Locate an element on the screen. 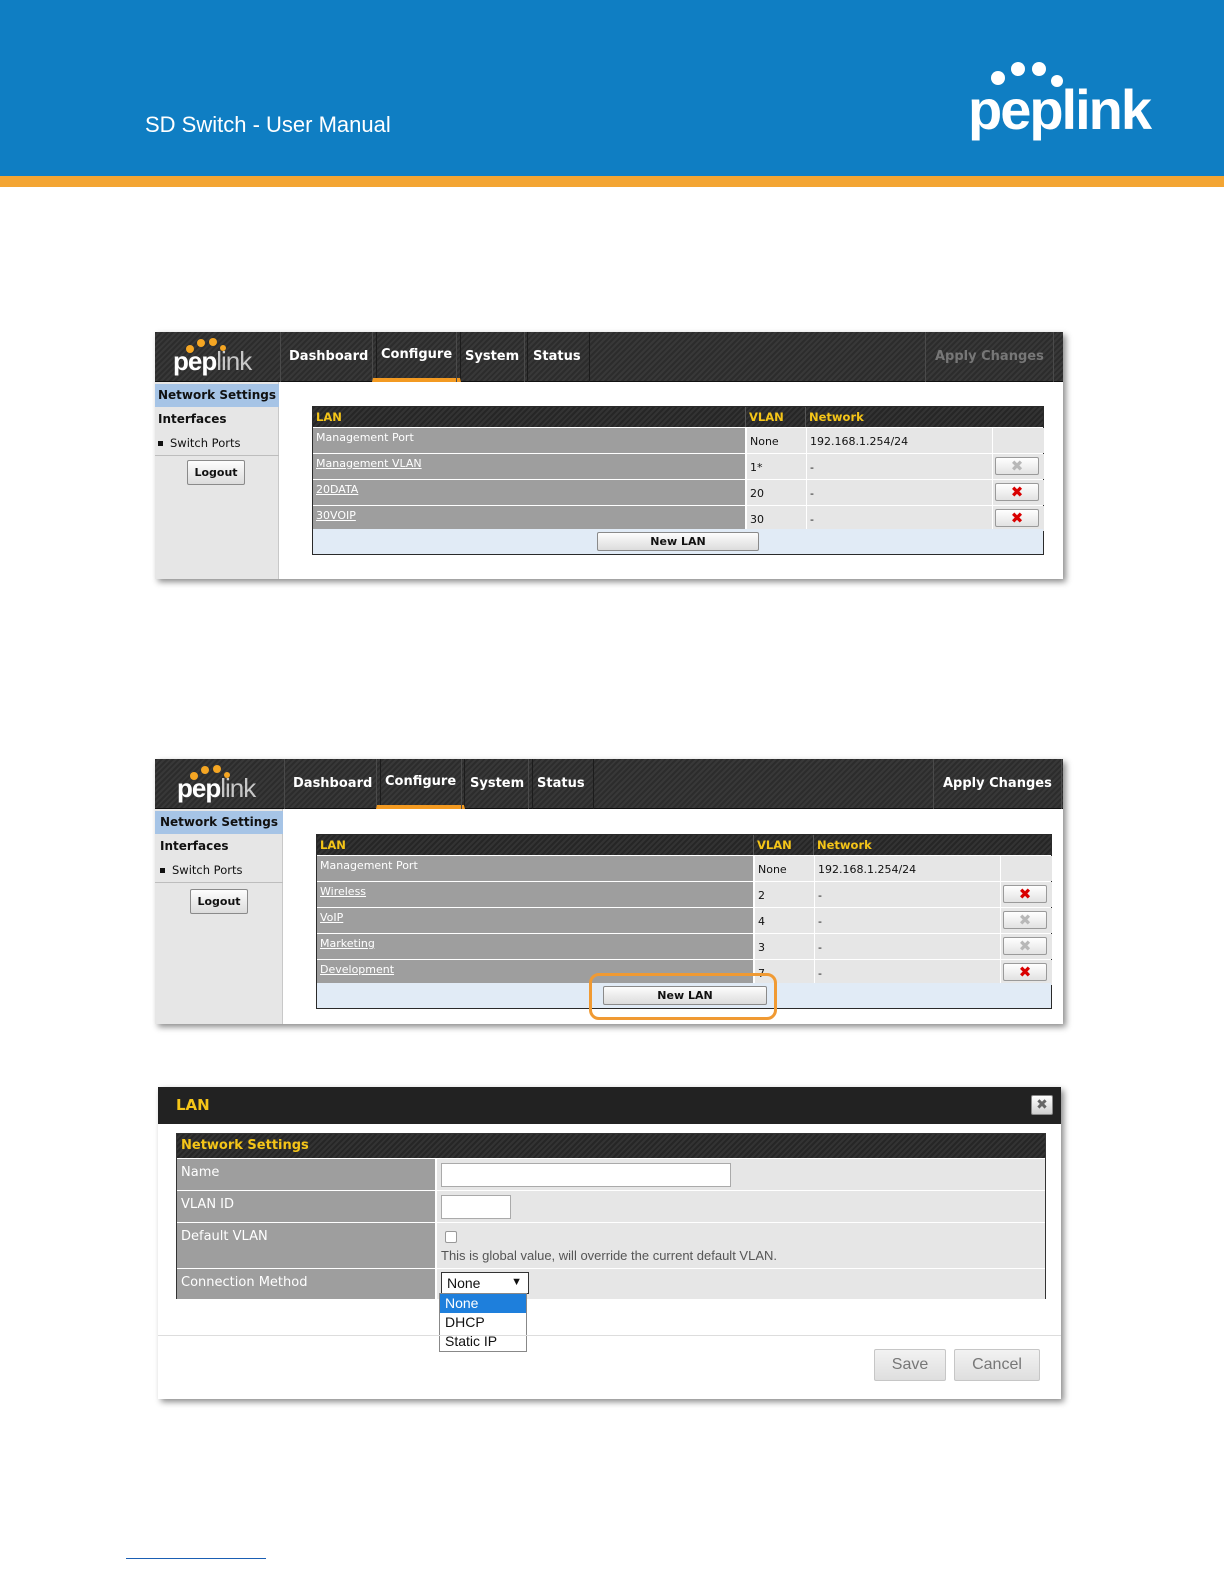 The height and width of the screenshot is (1584, 1224). connection-method-label: Connection Method is located at coordinates (307, 1284).